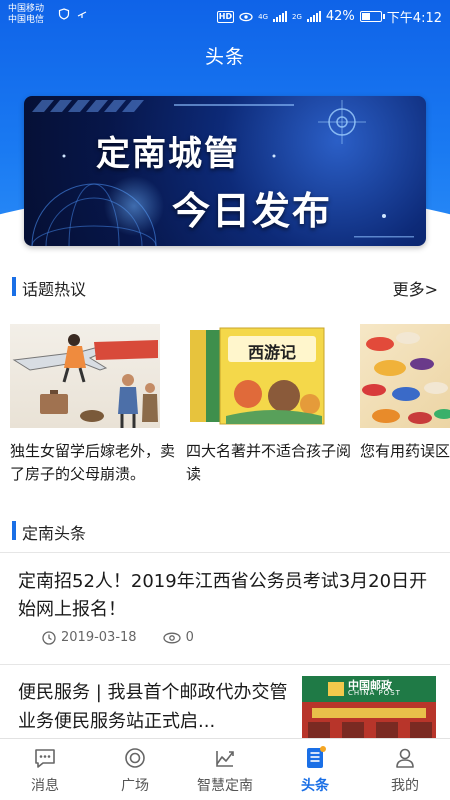 The width and height of the screenshot is (450, 800). I want to click on nav-item-smart-city: 智慧定南, so click(225, 767).